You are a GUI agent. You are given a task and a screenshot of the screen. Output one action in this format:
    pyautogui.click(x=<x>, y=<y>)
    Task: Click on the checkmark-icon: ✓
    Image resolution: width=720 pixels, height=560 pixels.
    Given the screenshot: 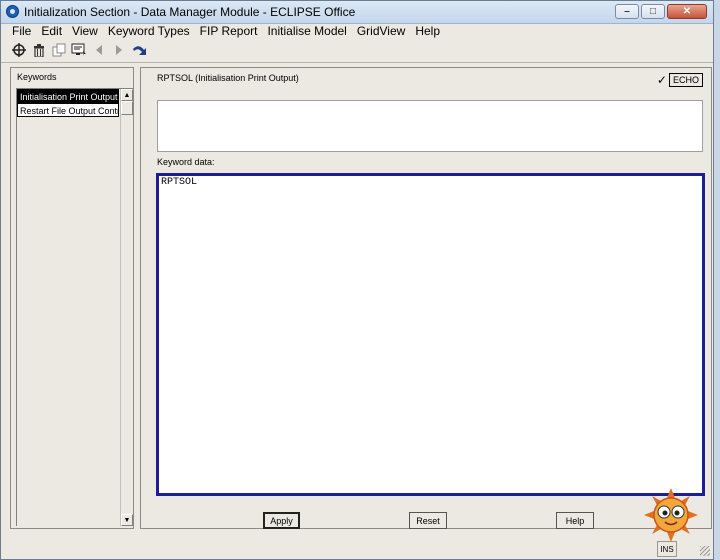 What is the action you would take?
    pyautogui.click(x=661, y=80)
    